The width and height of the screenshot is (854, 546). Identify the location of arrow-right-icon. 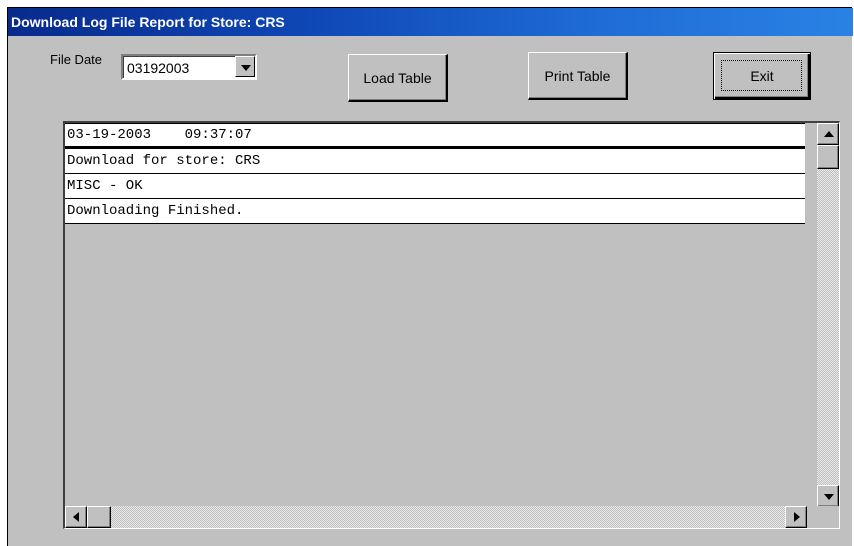
(797, 517).